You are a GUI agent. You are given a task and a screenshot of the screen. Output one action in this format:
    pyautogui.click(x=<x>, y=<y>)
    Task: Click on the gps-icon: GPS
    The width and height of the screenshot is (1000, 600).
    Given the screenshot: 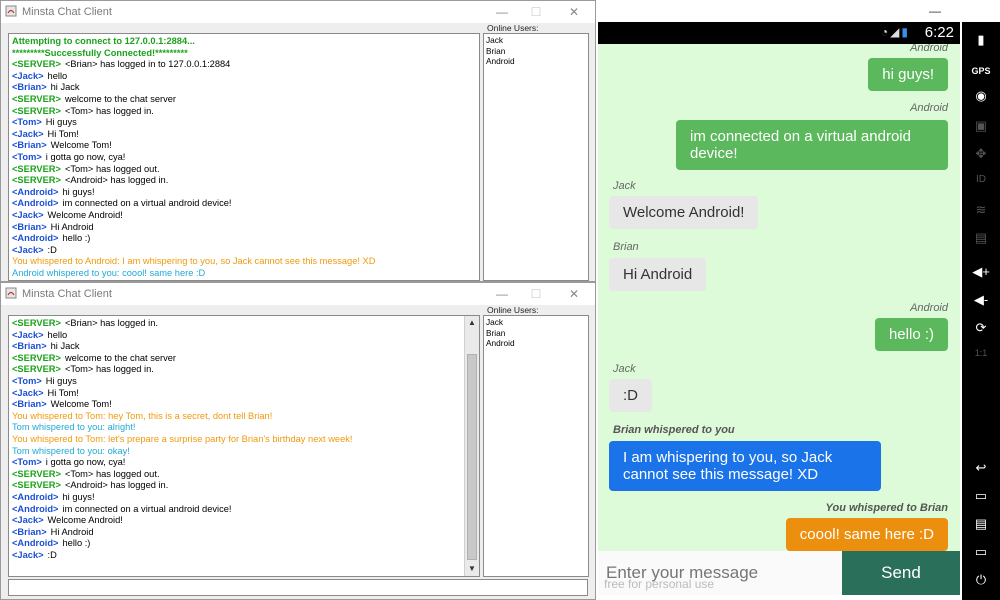 What is the action you would take?
    pyautogui.click(x=981, y=71)
    